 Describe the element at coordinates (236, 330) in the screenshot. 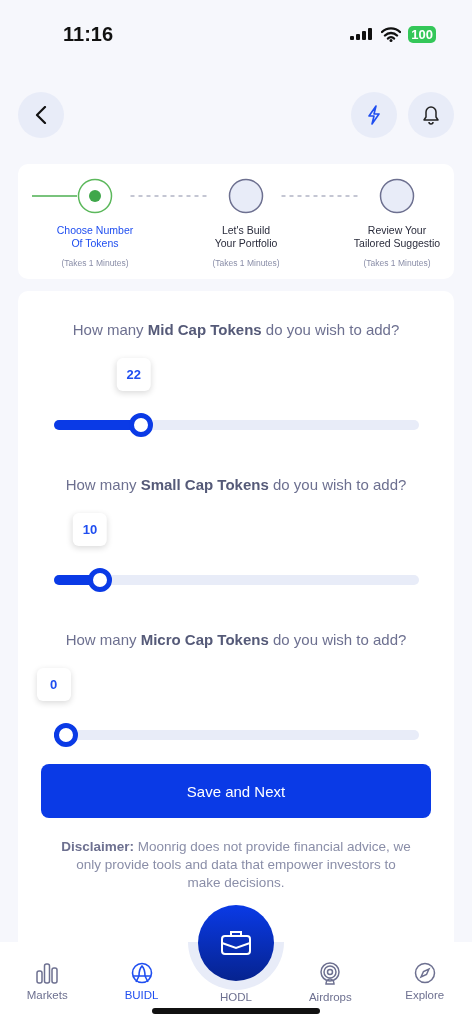

I see `question-text: How many Mid Cap Tokens do you wish to add?` at that location.